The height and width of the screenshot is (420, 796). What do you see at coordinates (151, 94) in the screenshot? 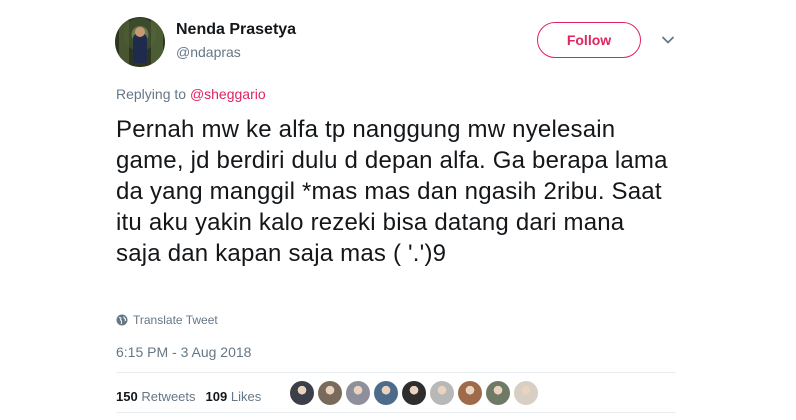
I see `replying-prefix: Replying to` at bounding box center [151, 94].